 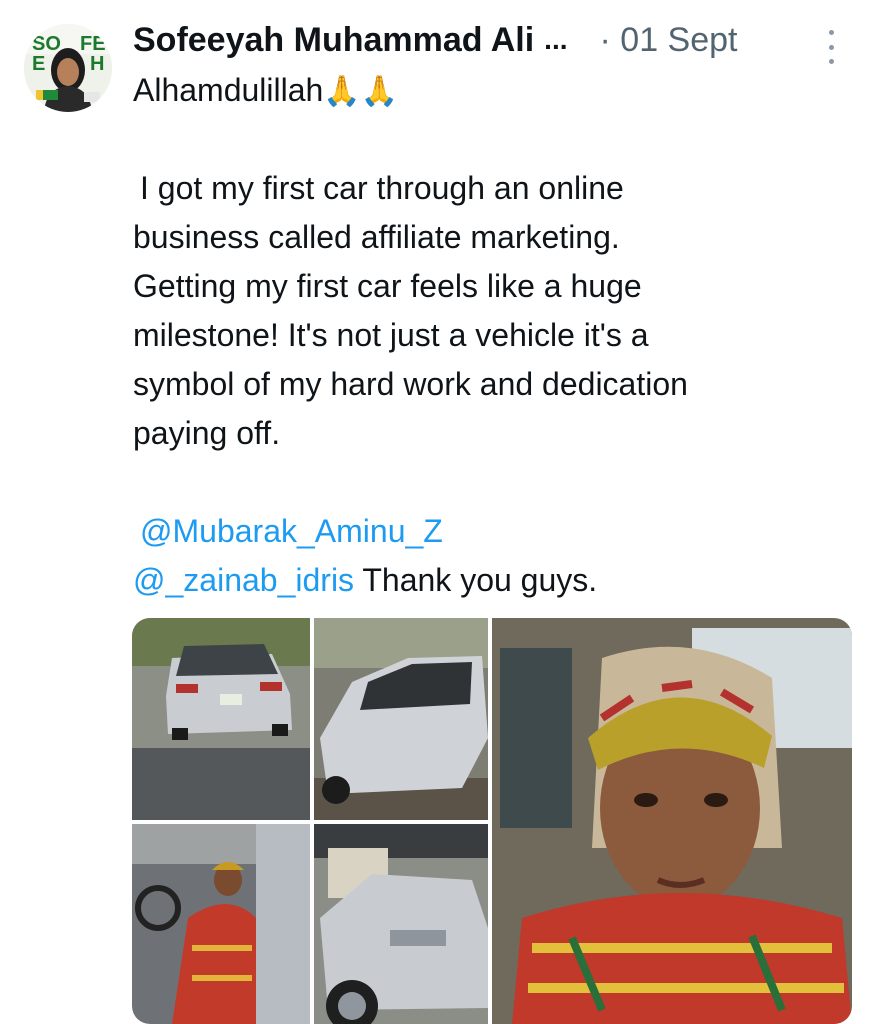 What do you see at coordinates (228, 90) in the screenshot?
I see `text-line-1: Alhamdulillah` at bounding box center [228, 90].